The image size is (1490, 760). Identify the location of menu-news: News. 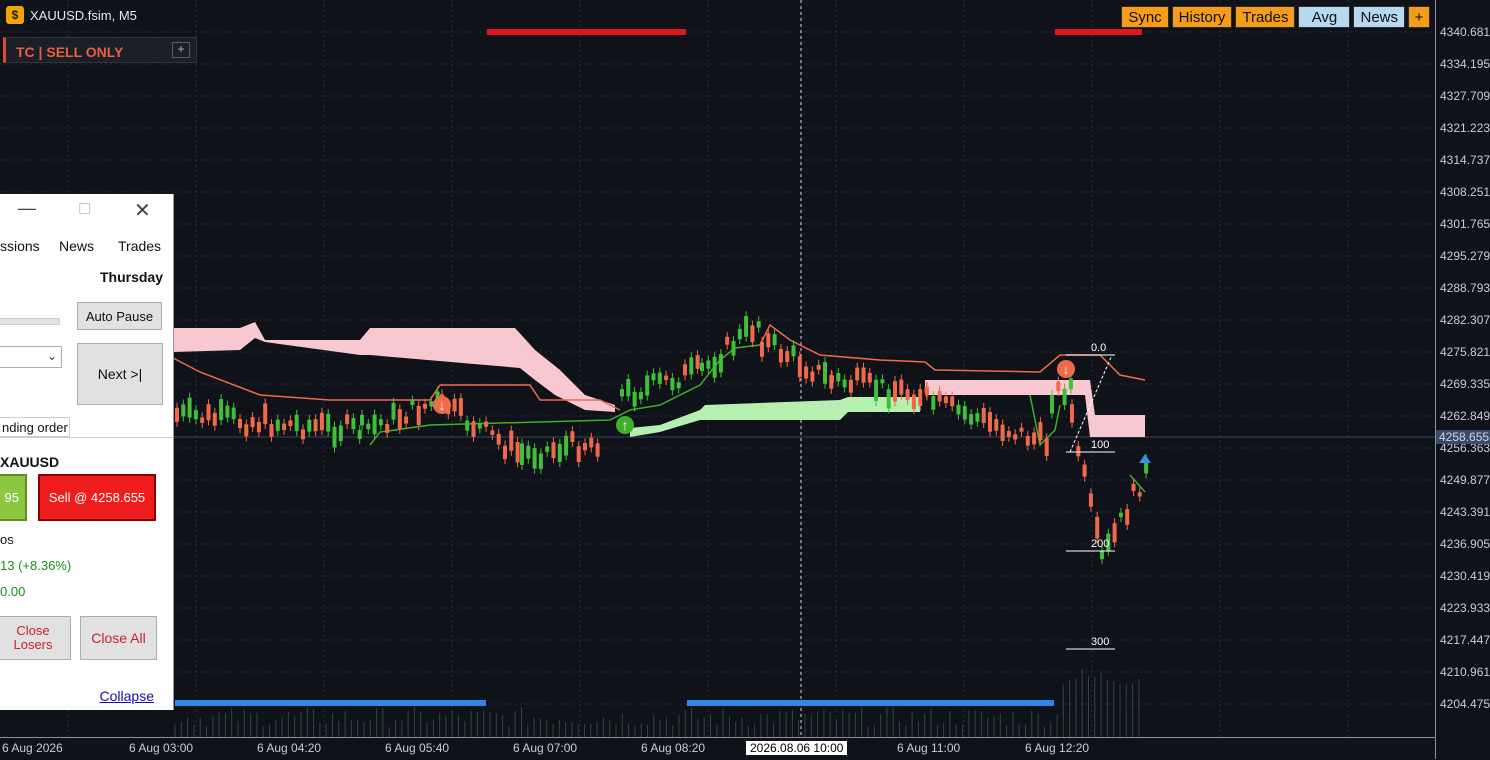
(76, 246).